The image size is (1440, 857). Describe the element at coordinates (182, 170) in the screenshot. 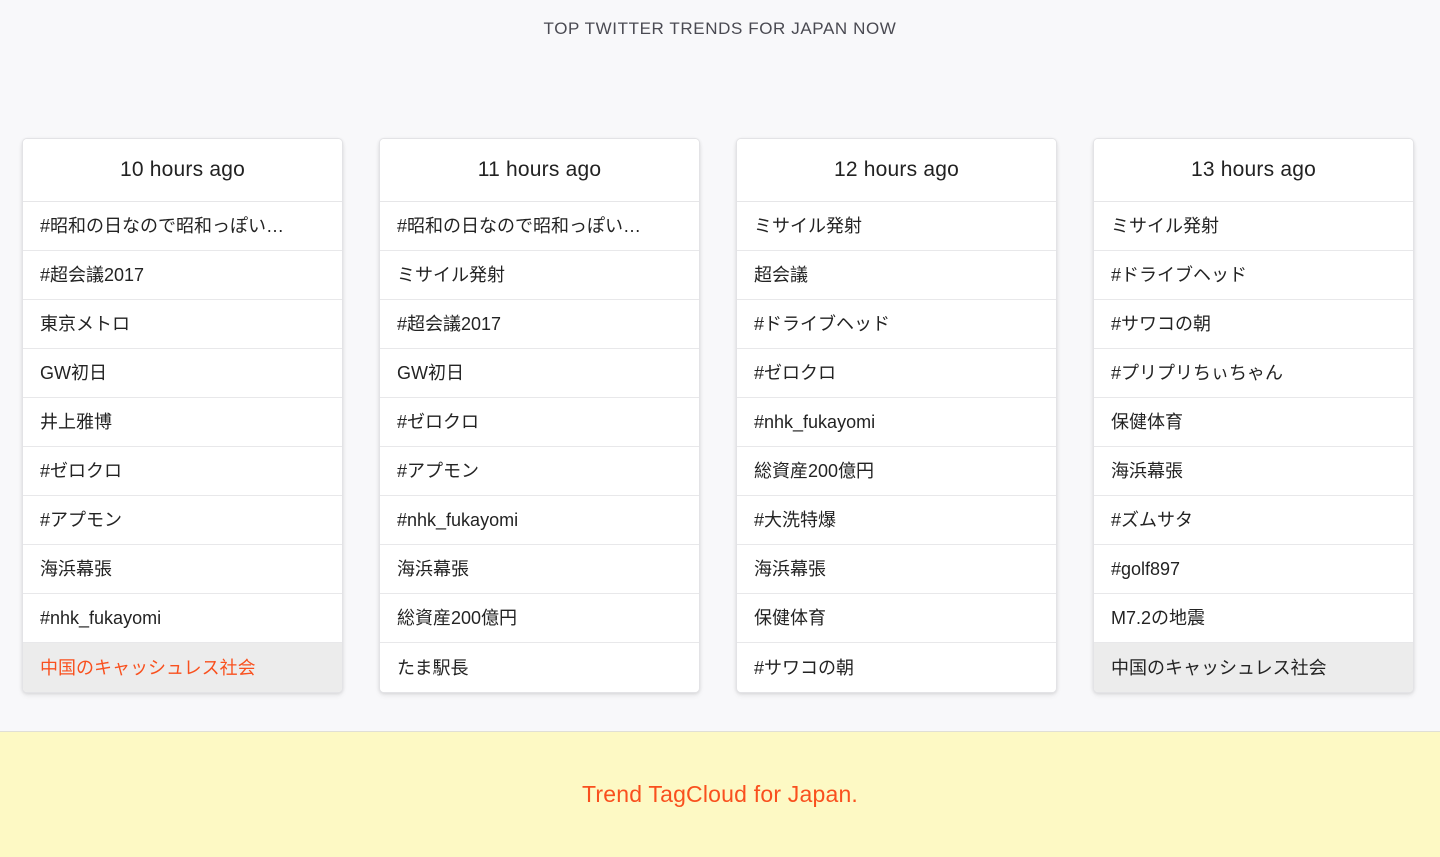

I see `trend-card-title: 10 hours ago` at that location.